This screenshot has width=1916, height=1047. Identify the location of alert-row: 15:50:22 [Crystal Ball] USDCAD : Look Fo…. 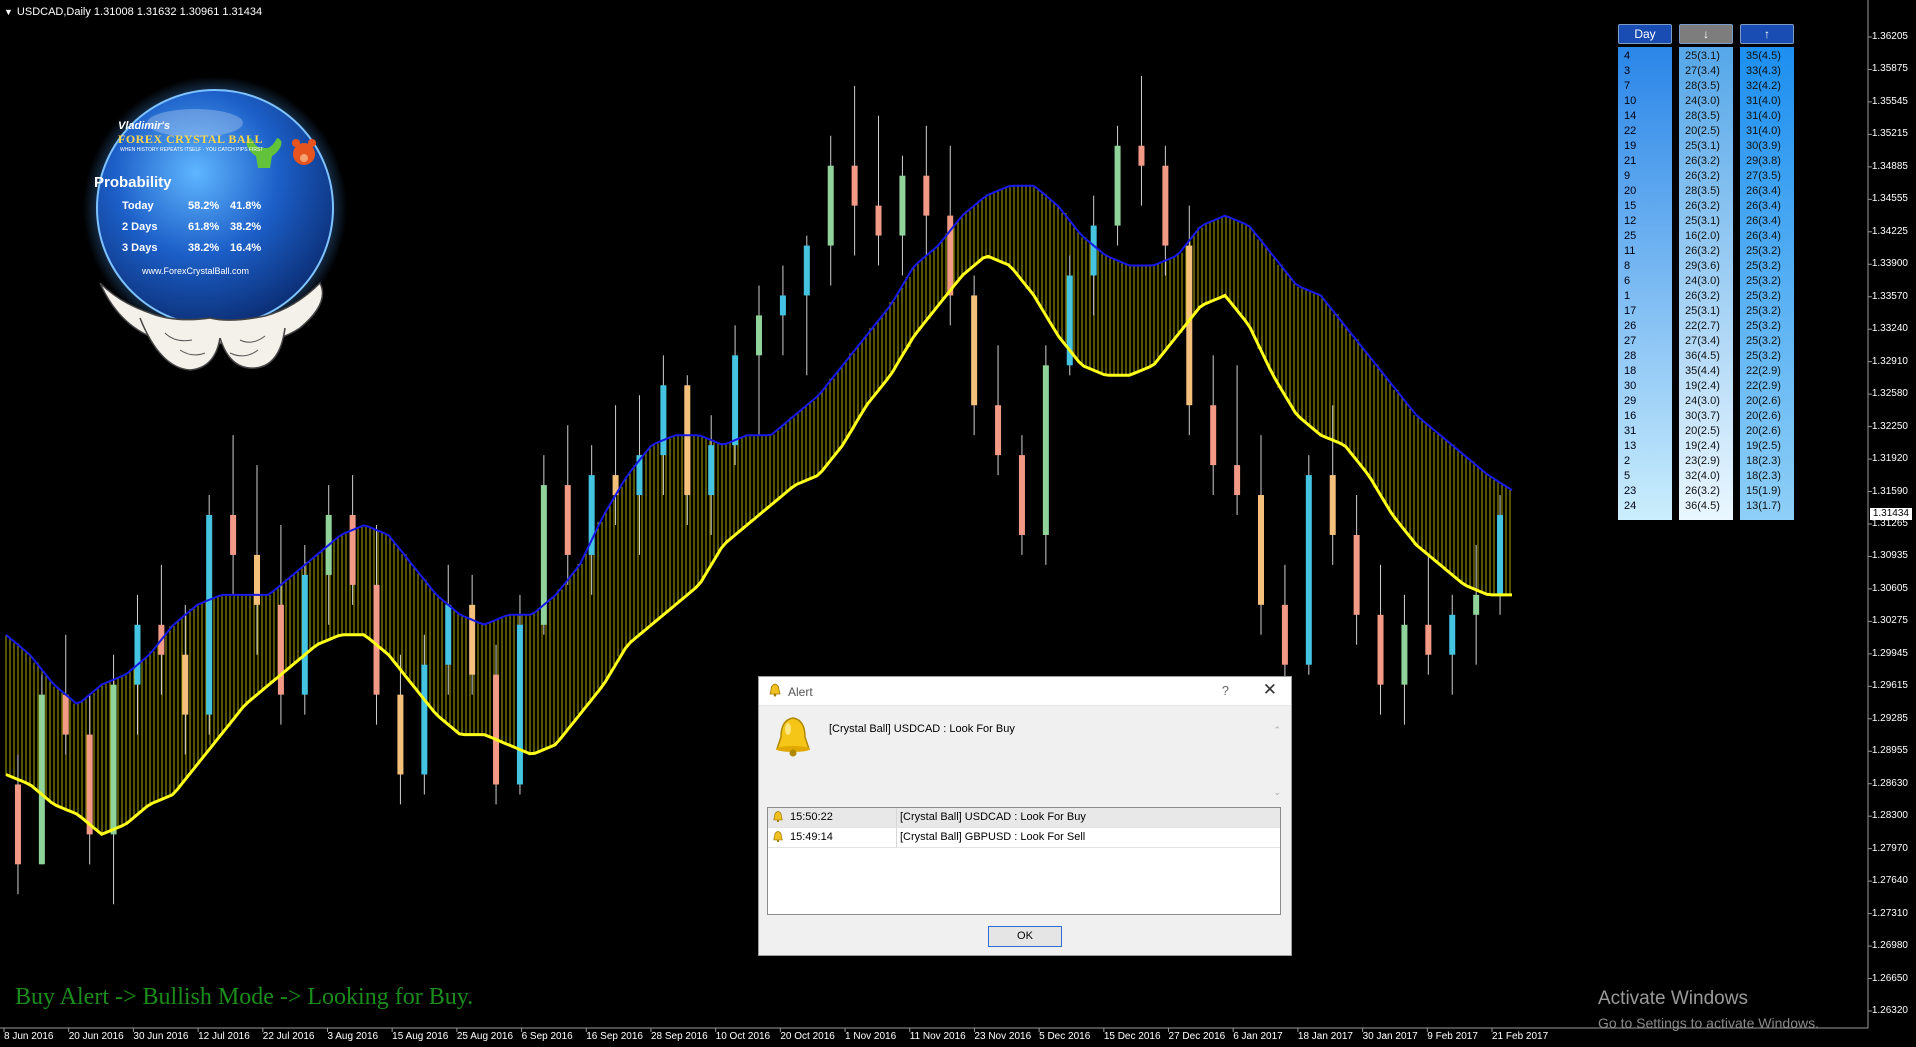
(1024, 818).